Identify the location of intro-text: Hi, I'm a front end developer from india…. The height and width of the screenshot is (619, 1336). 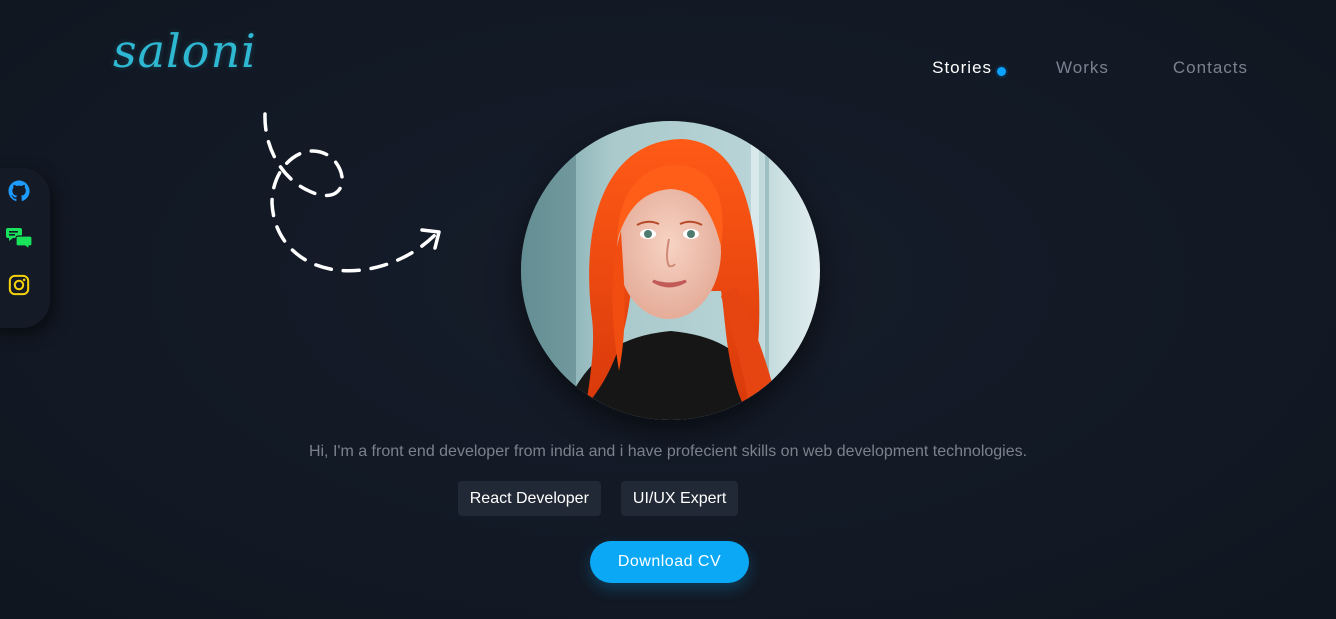
(668, 451).